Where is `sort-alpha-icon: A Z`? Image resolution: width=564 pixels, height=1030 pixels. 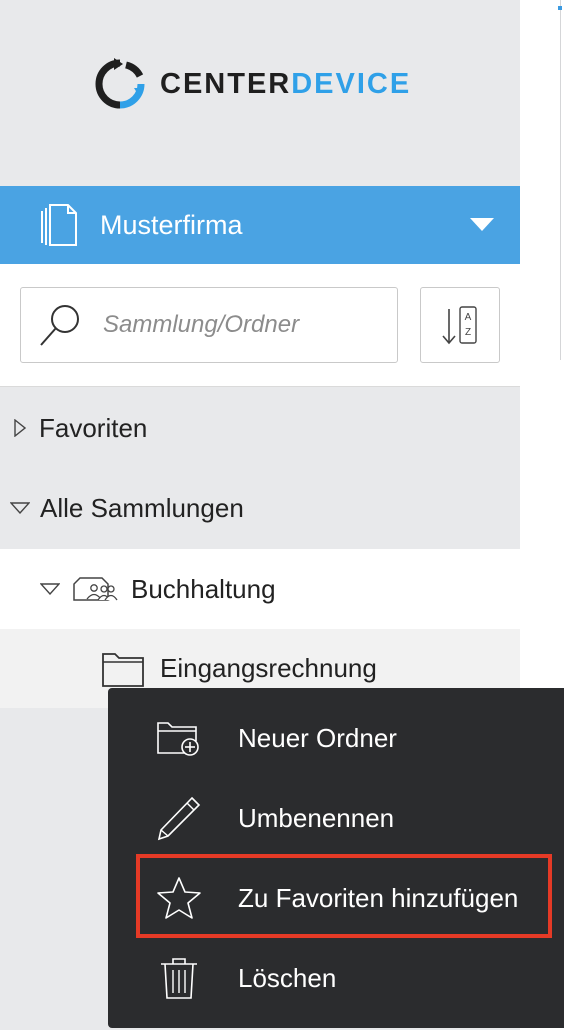 sort-alpha-icon: A Z is located at coordinates (459, 325).